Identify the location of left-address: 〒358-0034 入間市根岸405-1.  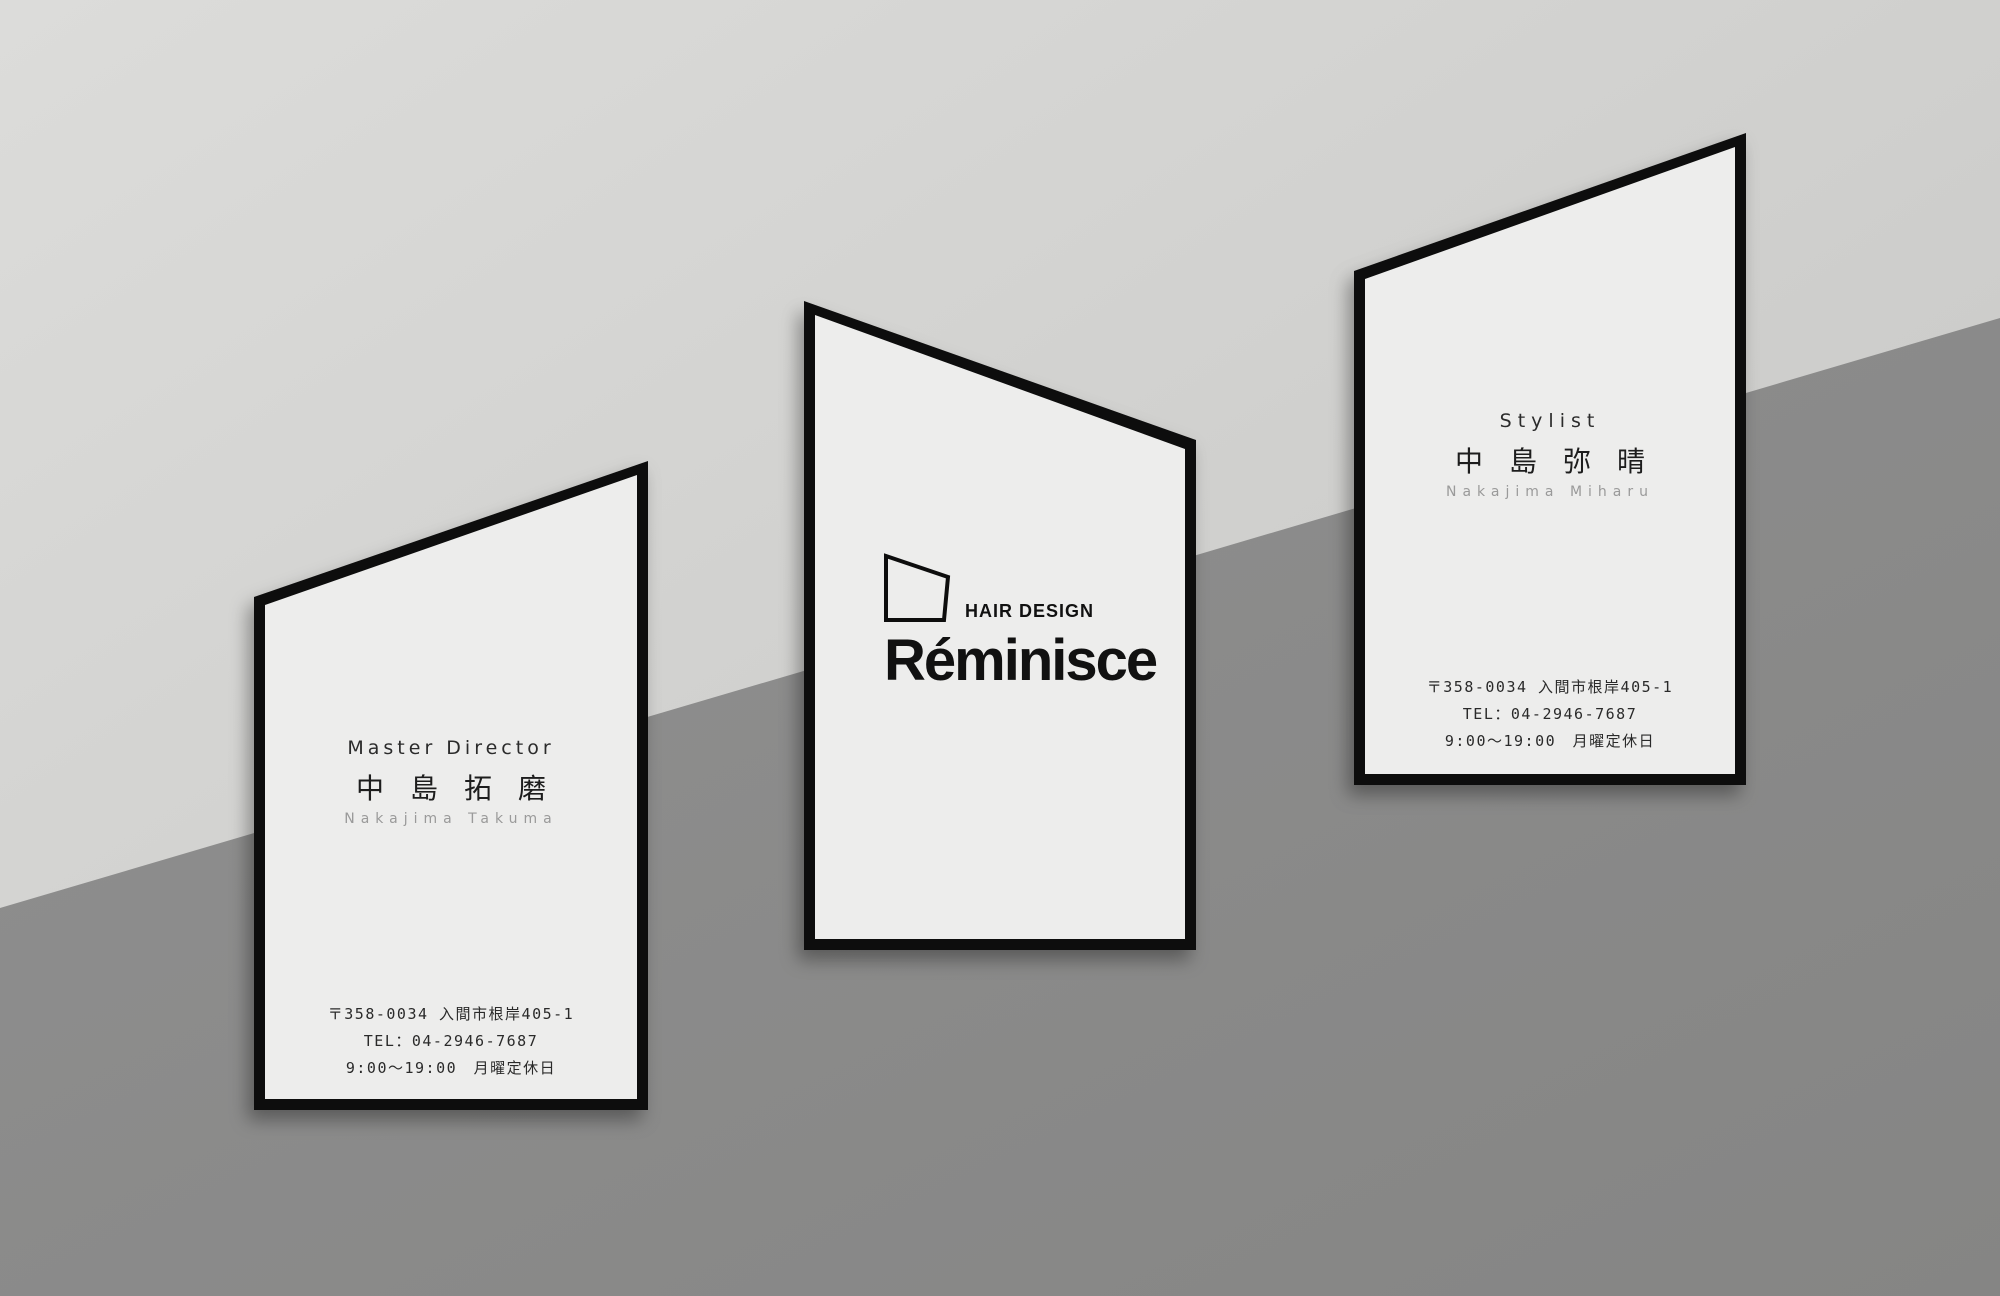
(451, 1014).